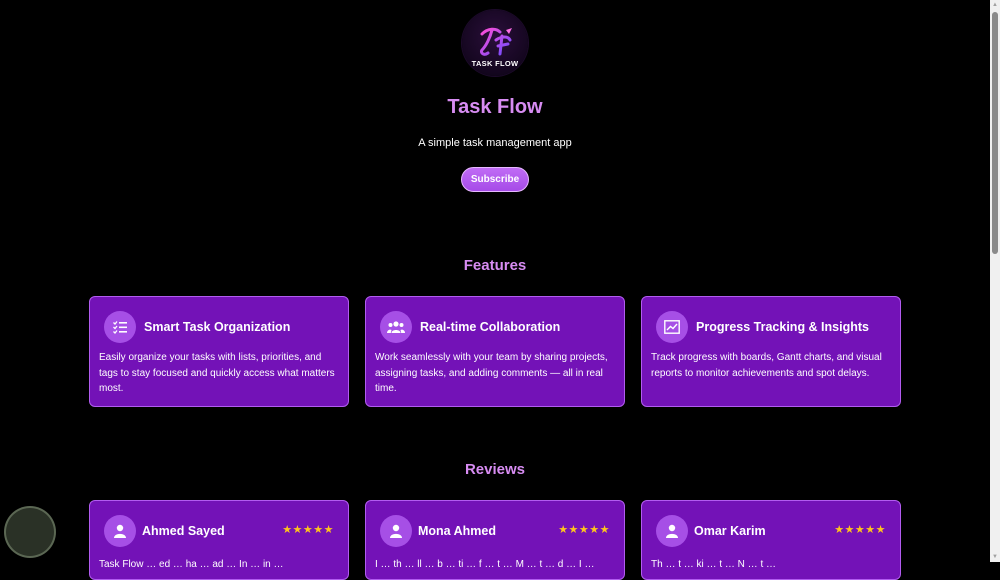 Image resolution: width=1000 pixels, height=580 pixels. What do you see at coordinates (995, 557) in the screenshot?
I see `scroll-down-arrow-icon: ▼` at bounding box center [995, 557].